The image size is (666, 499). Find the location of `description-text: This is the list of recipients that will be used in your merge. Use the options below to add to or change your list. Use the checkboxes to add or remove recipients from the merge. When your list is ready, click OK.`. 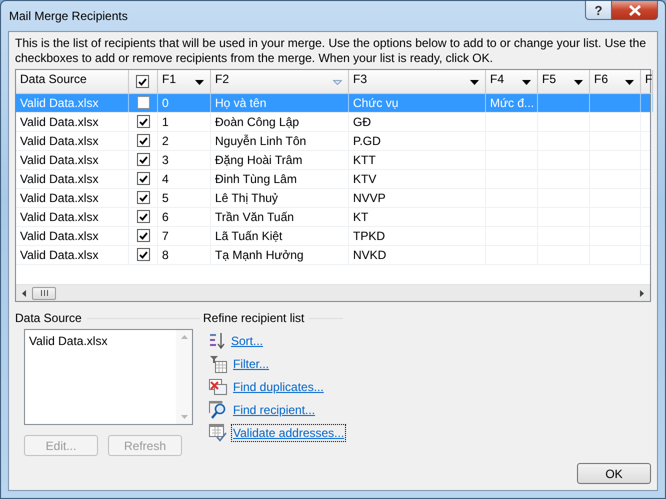

description-text: This is the list of recipients that will be used in your merge. Use the options below to add to or change your list. Use the checkboxes to add or remove recipients from the merge. When your list is ready, click OK. is located at coordinates (331, 51).